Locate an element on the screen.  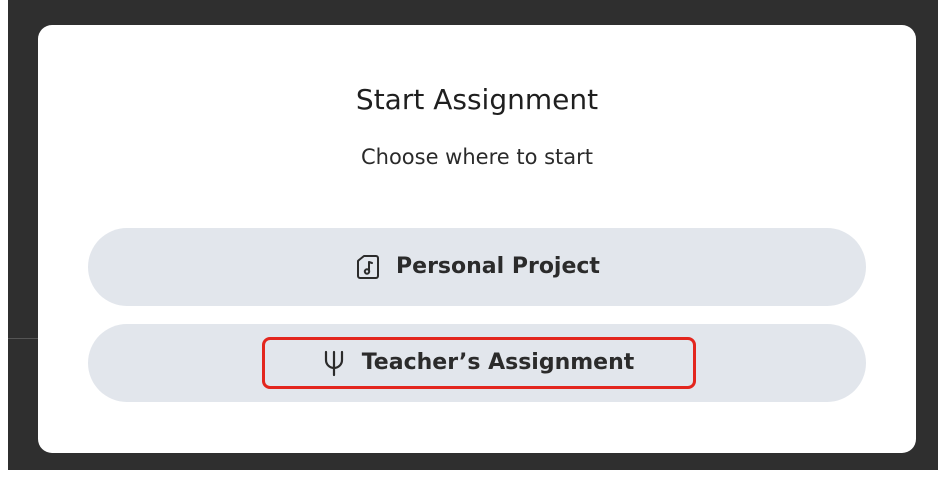
teachers-assignment-label: Teacher’s Assignment is located at coordinates (498, 362).